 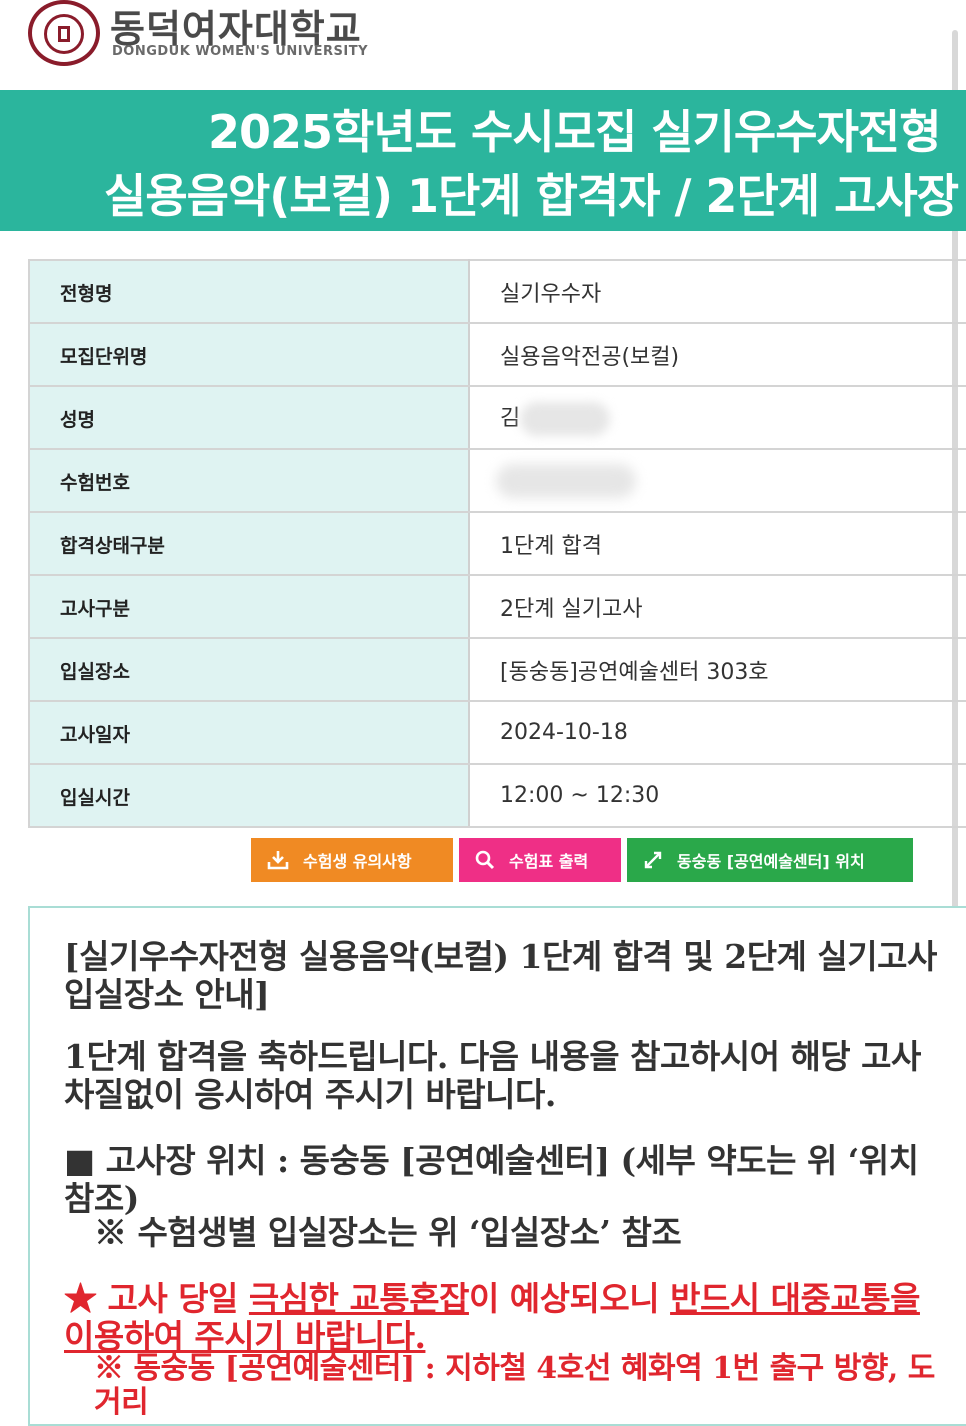 What do you see at coordinates (565, 418) in the screenshot?
I see `name-redaction-blur` at bounding box center [565, 418].